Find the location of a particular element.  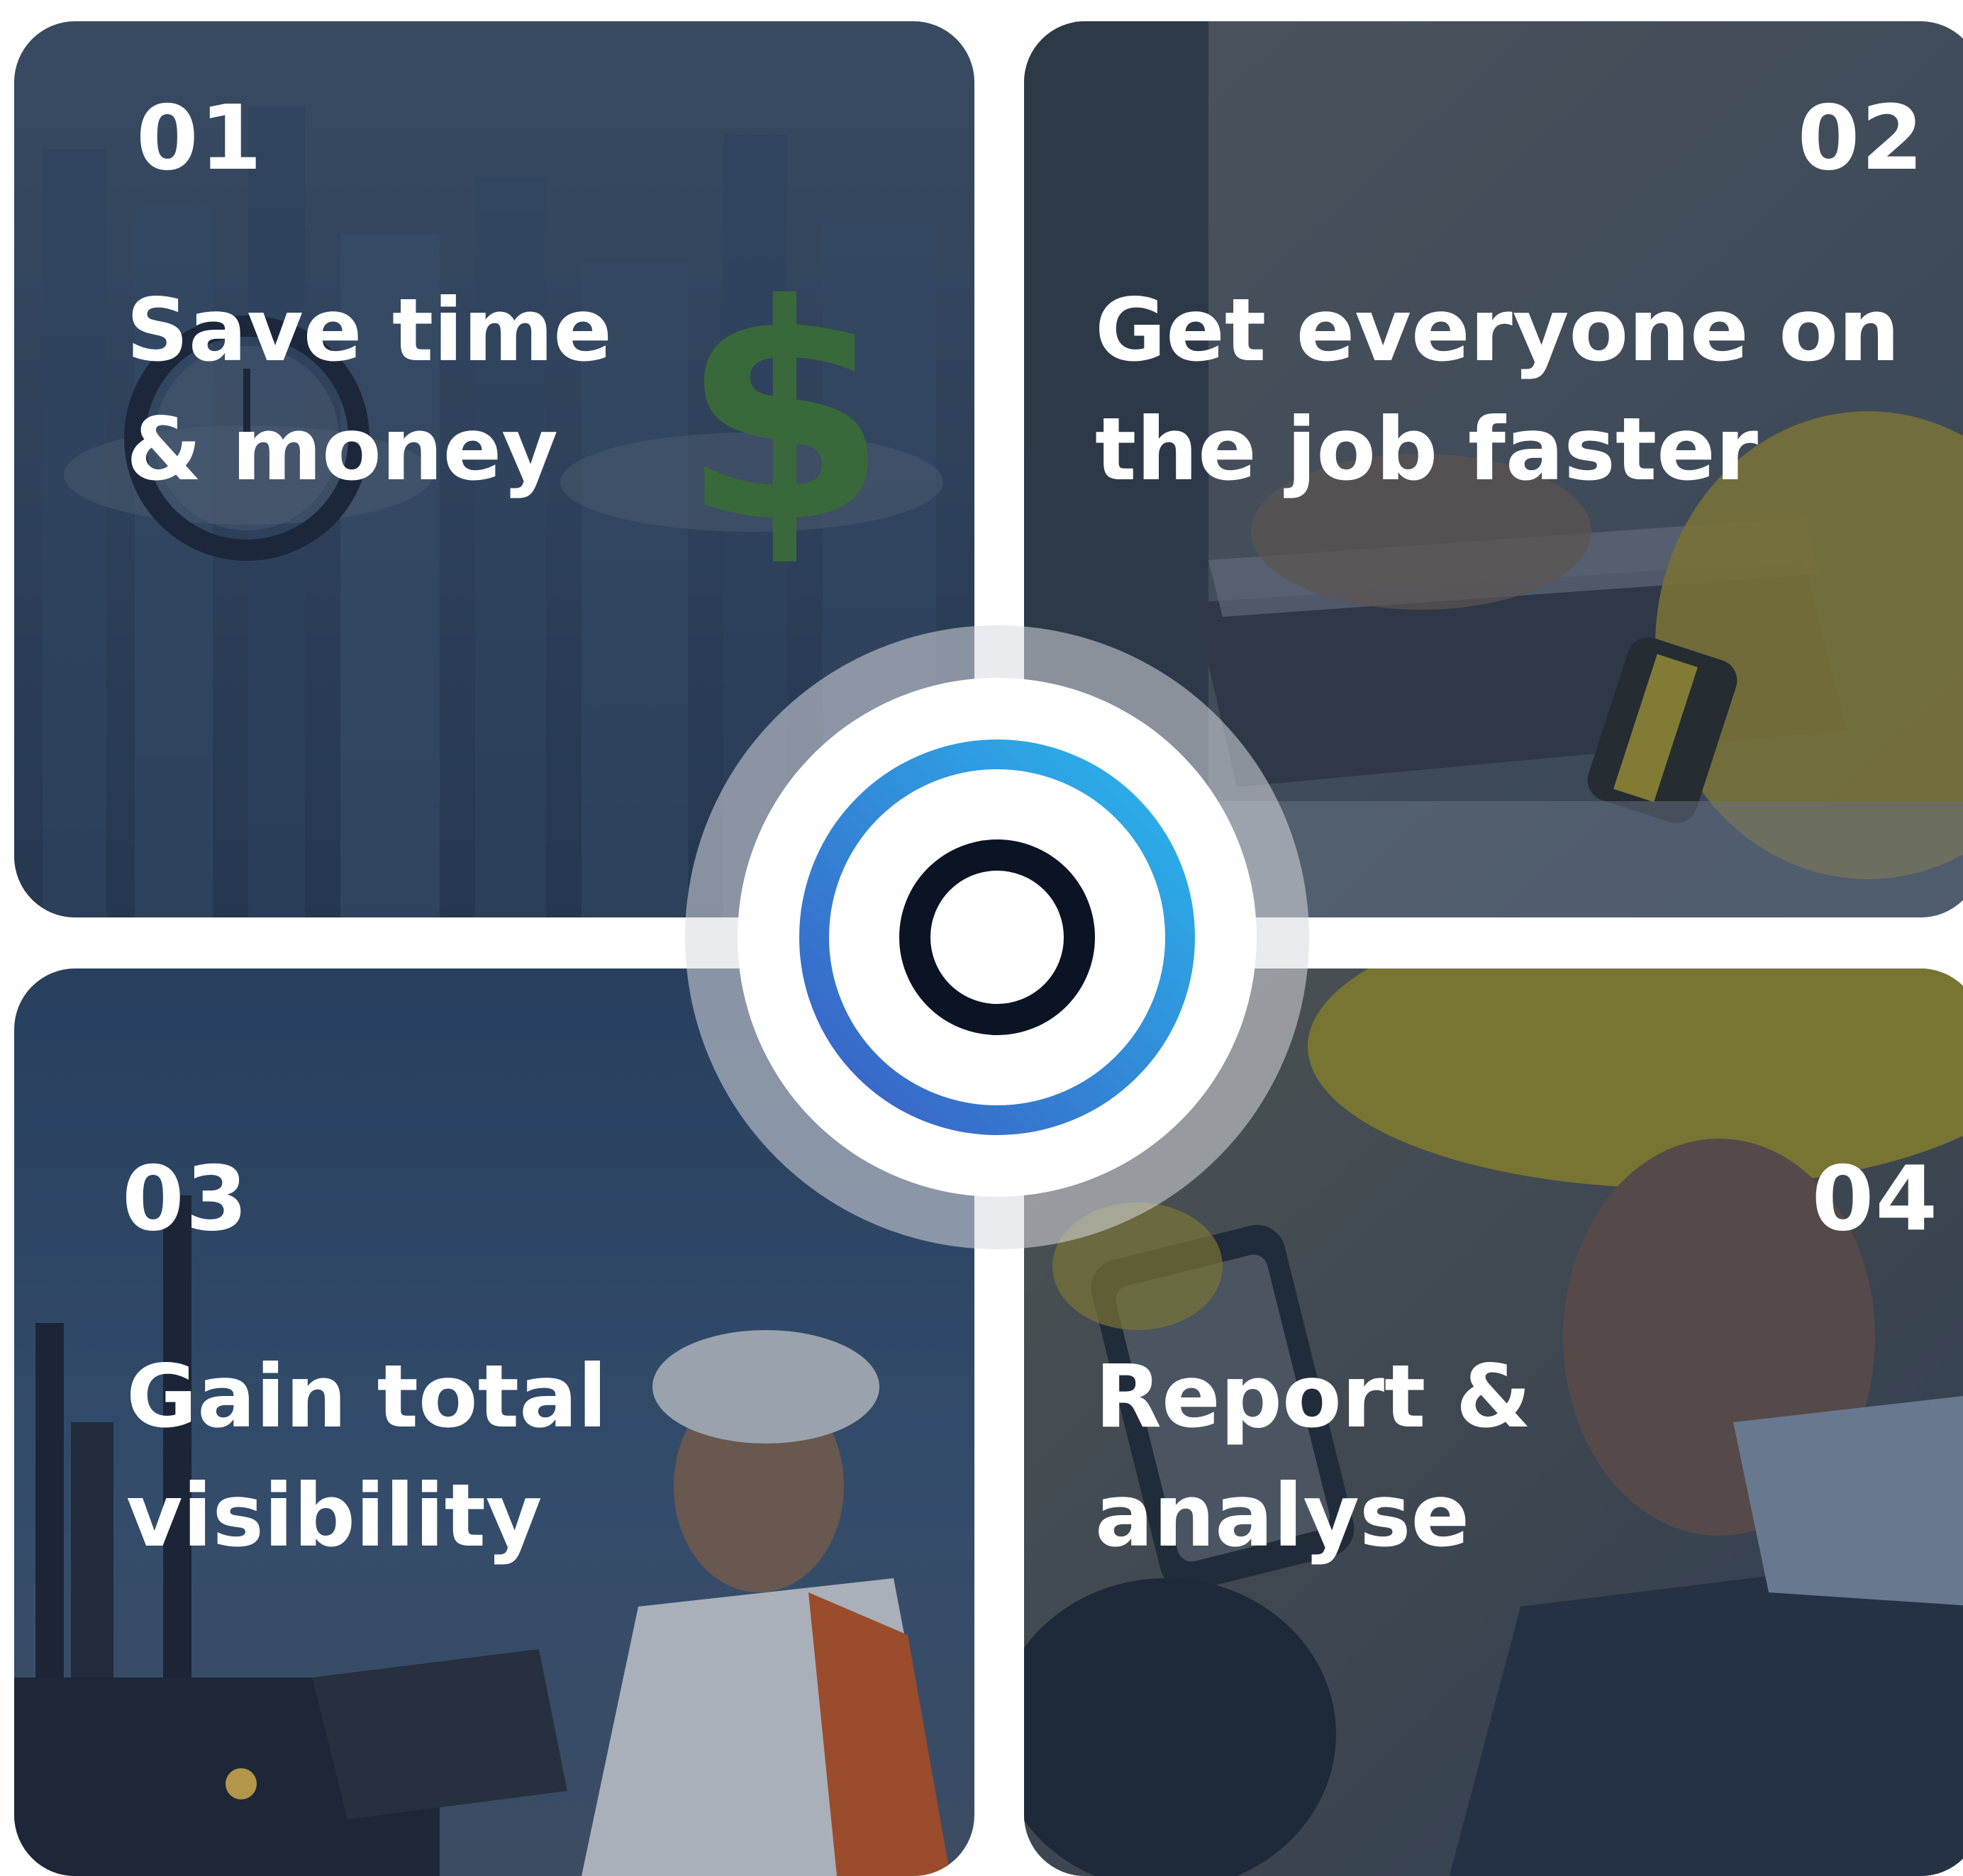

center-logo-badge is located at coordinates (997, 937).